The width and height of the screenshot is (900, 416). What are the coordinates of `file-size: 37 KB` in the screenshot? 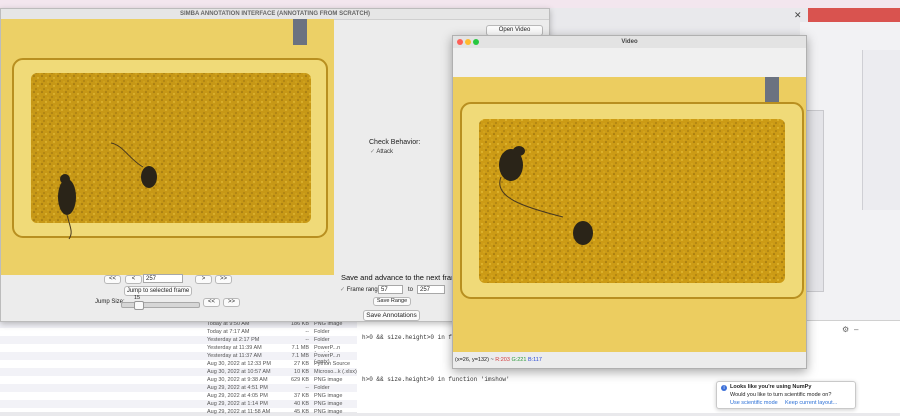 It's located at (301, 396).